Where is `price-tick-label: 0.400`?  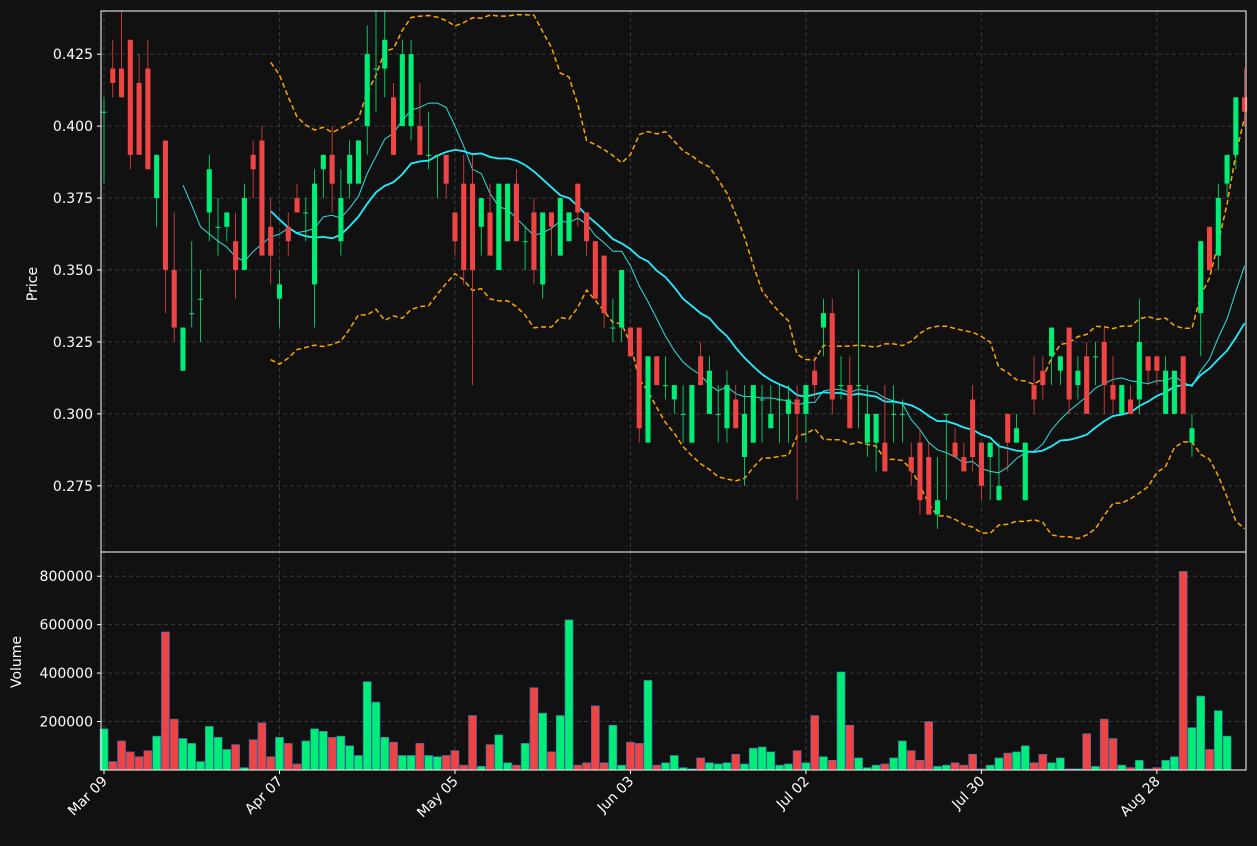
price-tick-label: 0.400 is located at coordinates (73, 127).